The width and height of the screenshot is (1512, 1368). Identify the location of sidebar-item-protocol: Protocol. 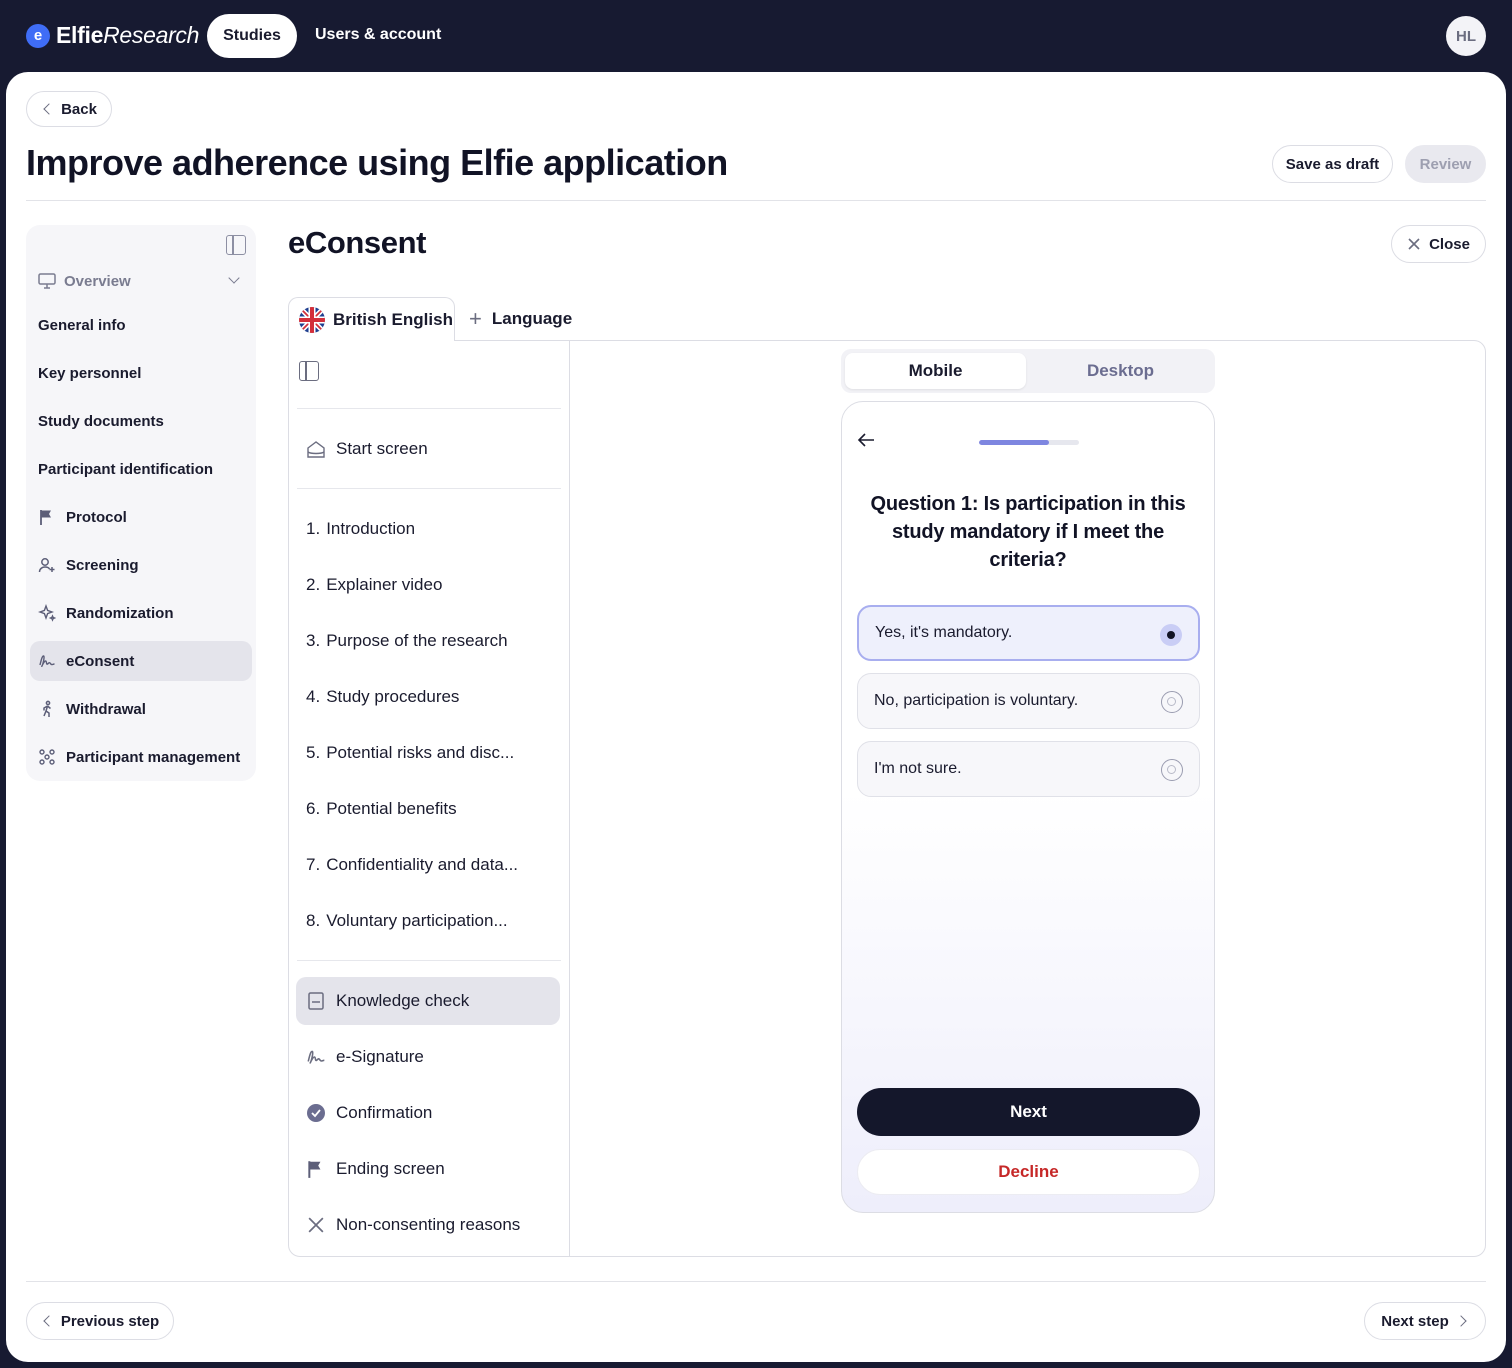
(141, 517).